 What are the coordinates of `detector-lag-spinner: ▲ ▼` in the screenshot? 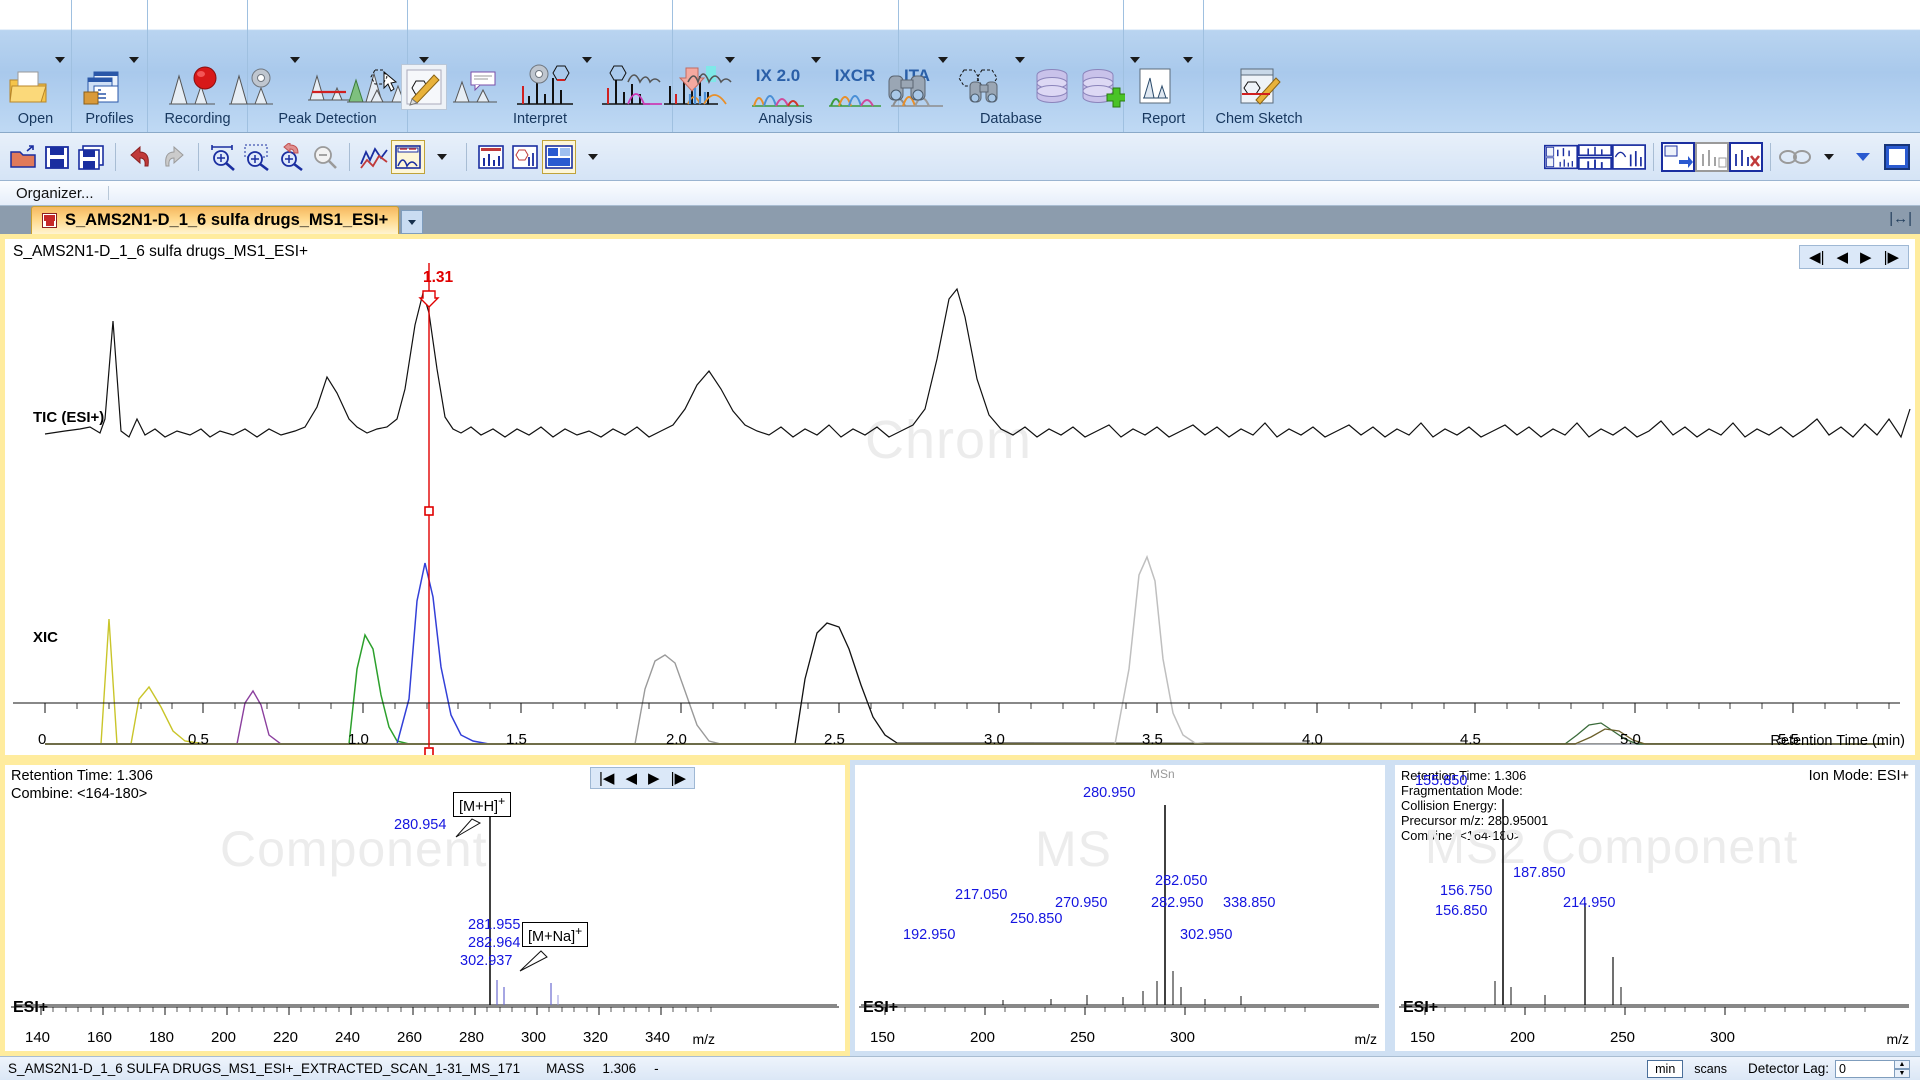 It's located at (1902, 1068).